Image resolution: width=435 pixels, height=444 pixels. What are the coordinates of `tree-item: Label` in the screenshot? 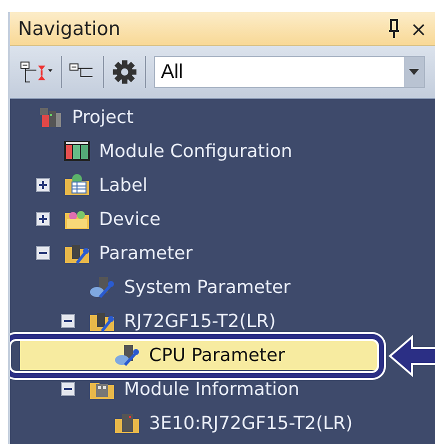 It's located at (202, 185).